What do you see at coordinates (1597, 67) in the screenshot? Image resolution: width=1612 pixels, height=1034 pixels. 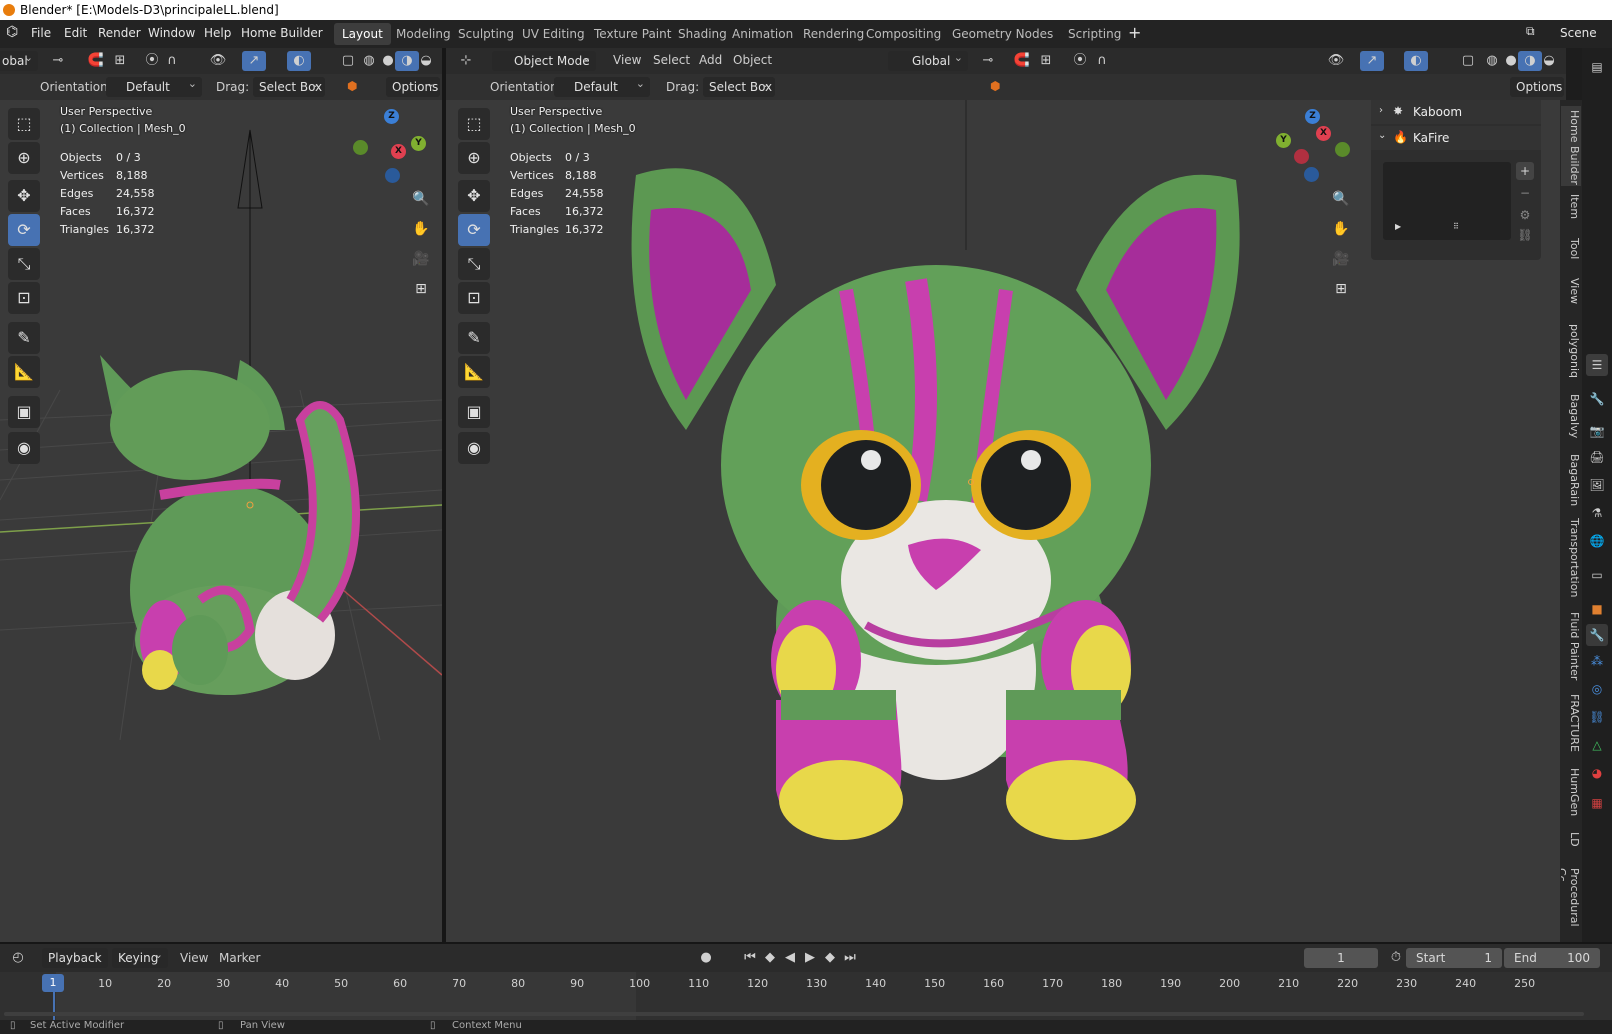 I see `editor-type-icon: ▤` at bounding box center [1597, 67].